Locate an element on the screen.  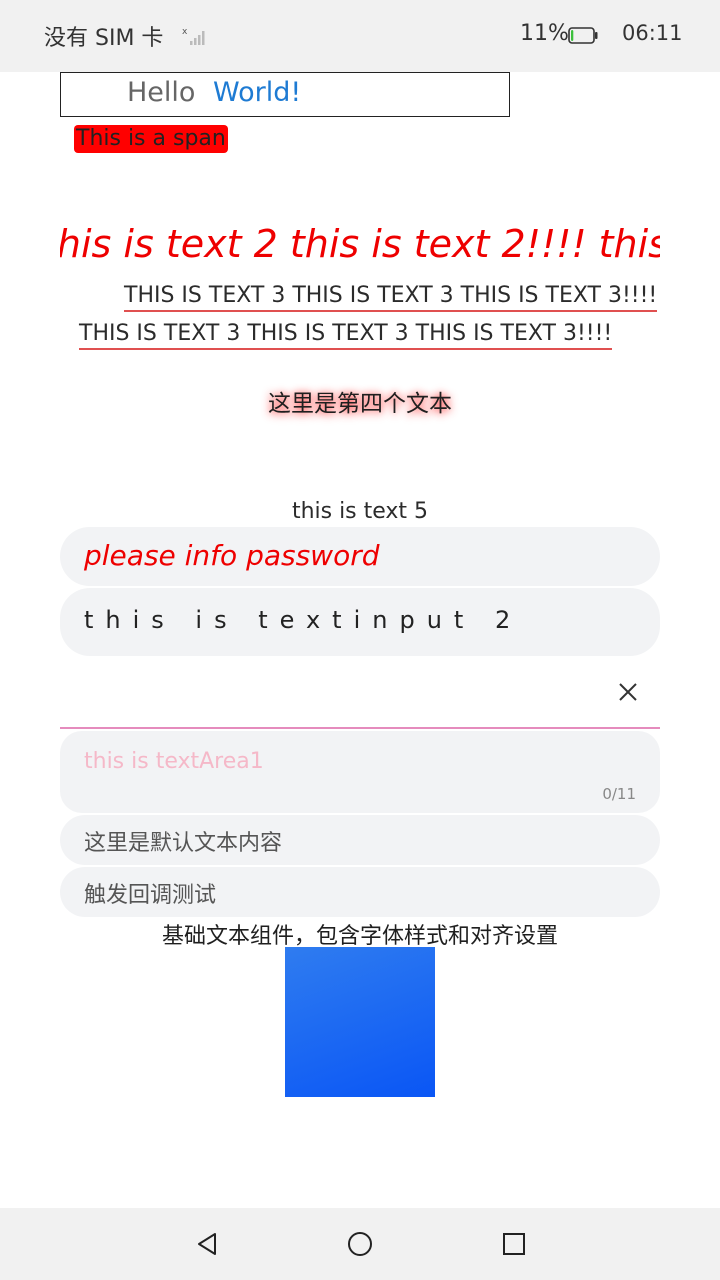
password-input: please info password is located at coordinates (360, 556).